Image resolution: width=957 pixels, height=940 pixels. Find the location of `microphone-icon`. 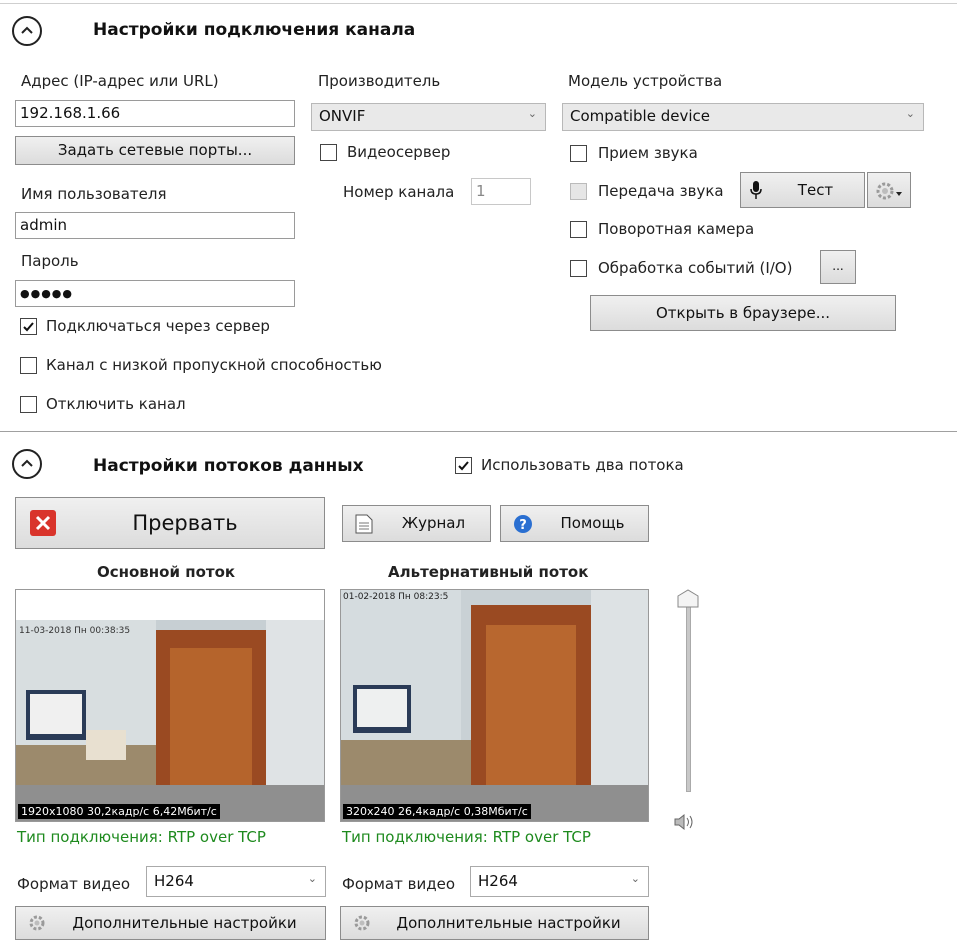

microphone-icon is located at coordinates (756, 190).